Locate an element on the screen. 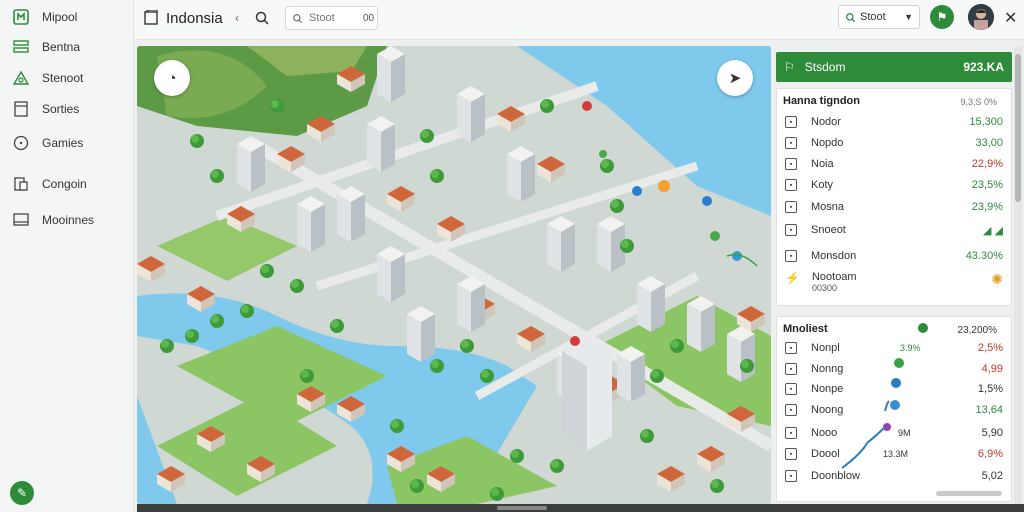  panel-scrollbar is located at coordinates (1018, 275).